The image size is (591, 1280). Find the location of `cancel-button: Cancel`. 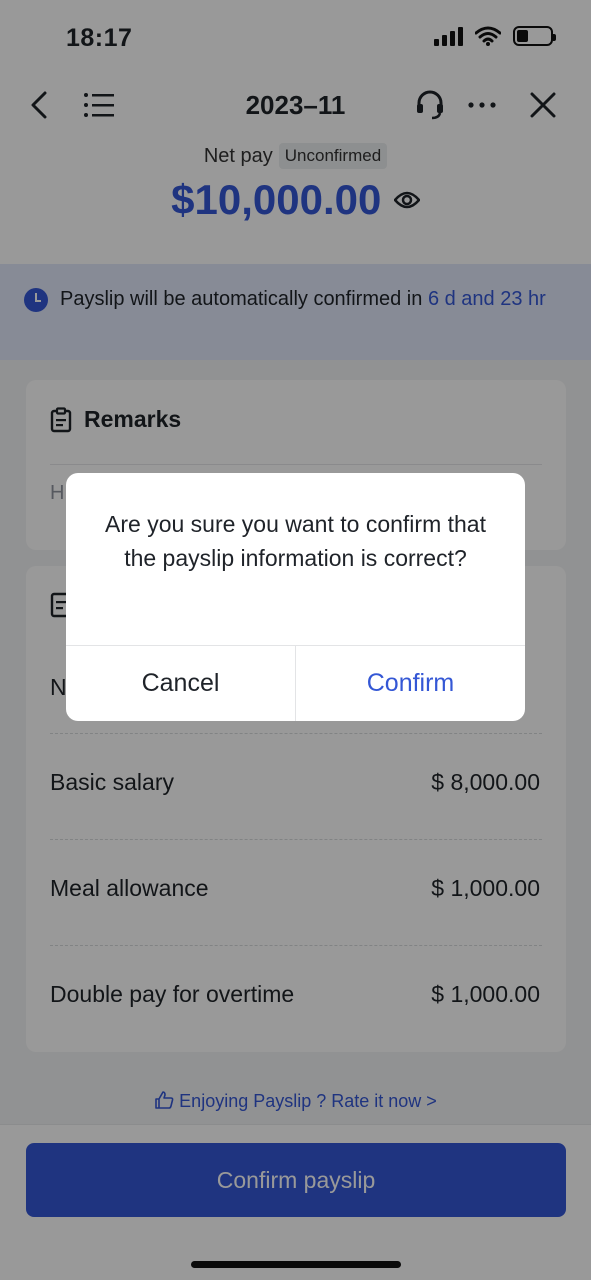

cancel-button: Cancel is located at coordinates (180, 683).